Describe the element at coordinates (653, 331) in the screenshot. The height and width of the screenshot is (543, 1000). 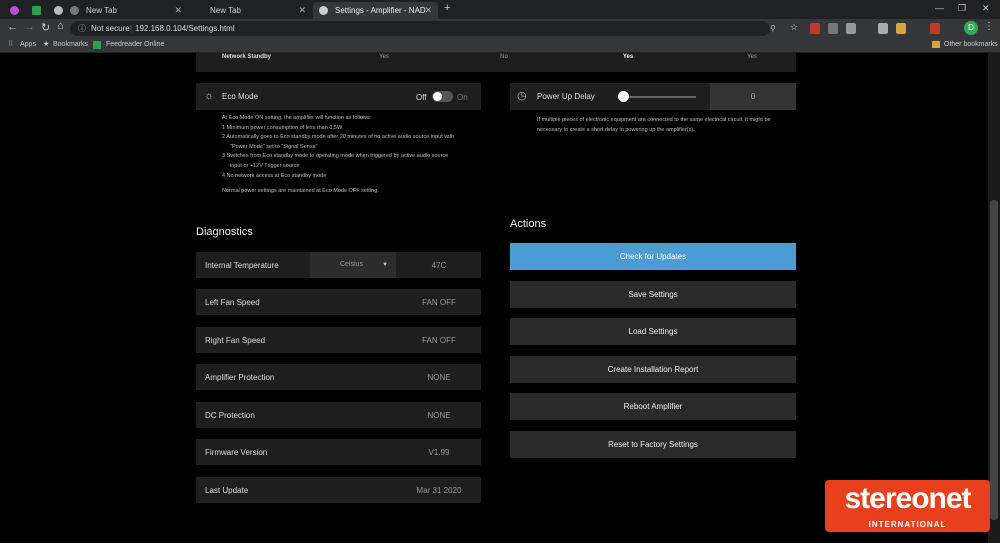
I see `load-settings-button: Load Settings` at that location.